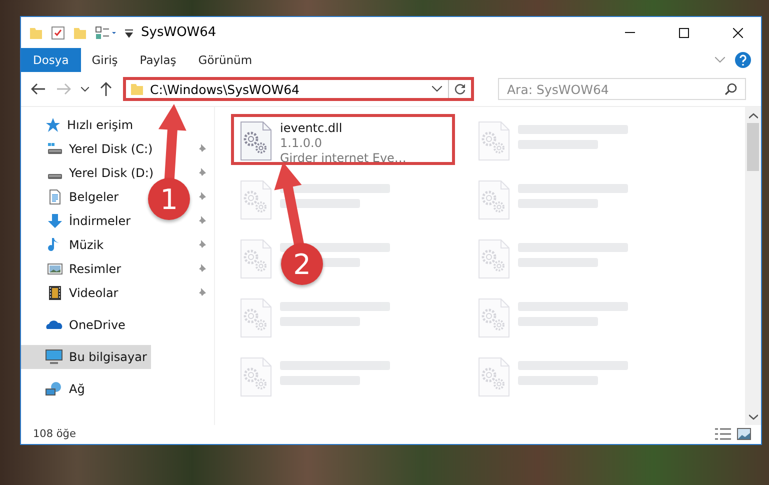  I want to click on properties-icon, so click(106, 33).